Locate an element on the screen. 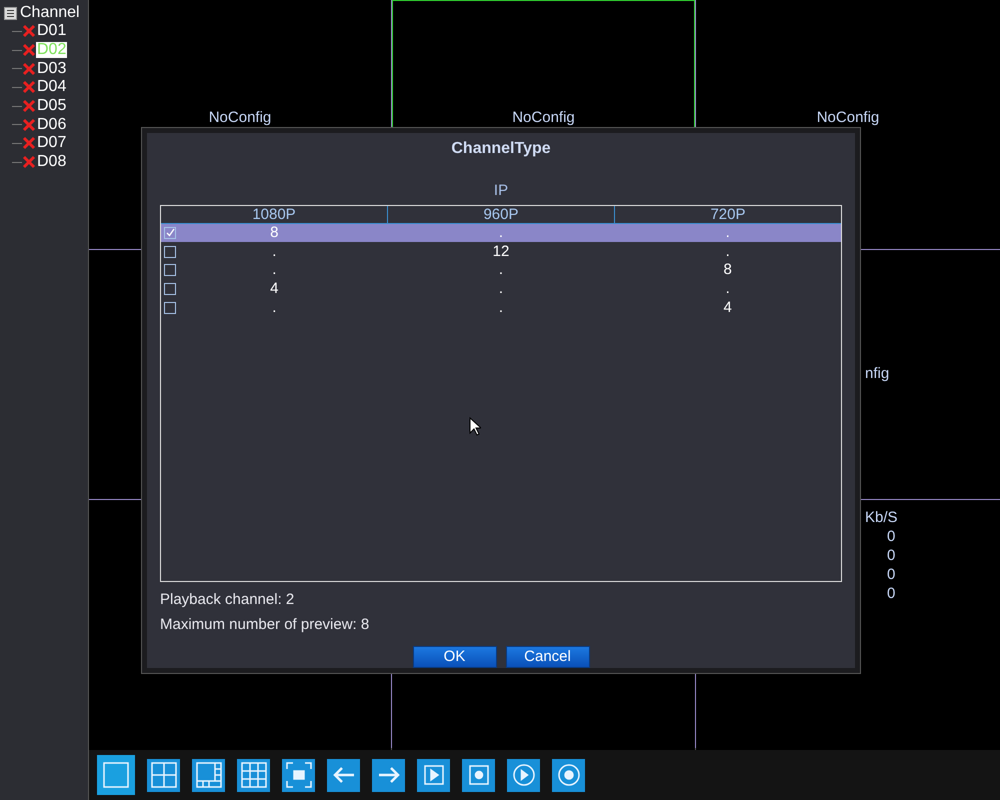  channel-item: D08 is located at coordinates (52, 162).